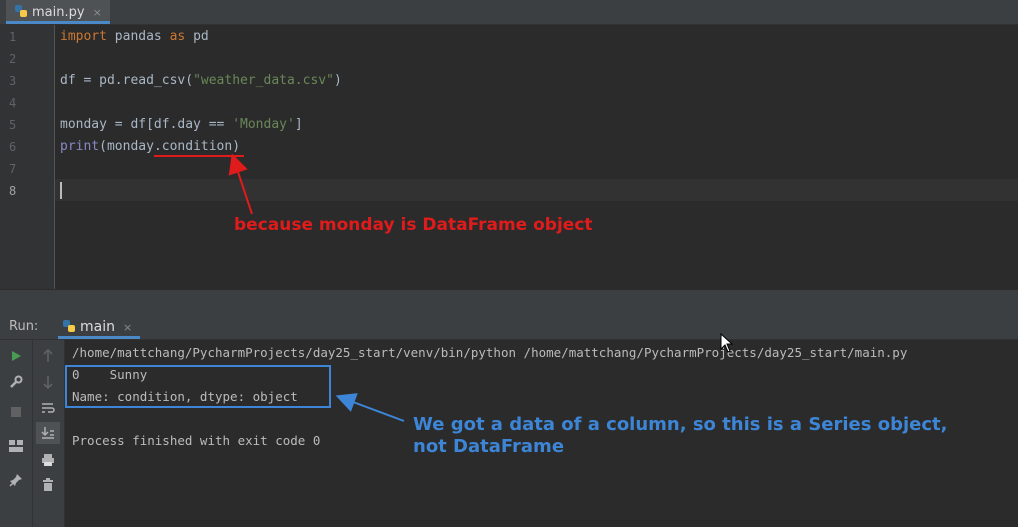 Image resolution: width=1018 pixels, height=527 pixels. What do you see at coordinates (24, 326) in the screenshot?
I see `run-label: Run:` at bounding box center [24, 326].